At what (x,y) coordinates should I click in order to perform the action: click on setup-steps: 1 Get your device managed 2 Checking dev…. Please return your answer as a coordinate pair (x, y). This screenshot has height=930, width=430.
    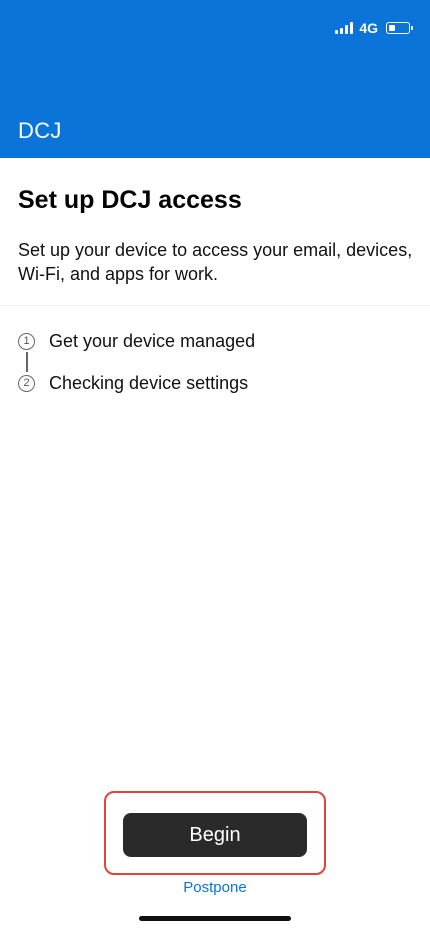
    Looking at the image, I should click on (136, 362).